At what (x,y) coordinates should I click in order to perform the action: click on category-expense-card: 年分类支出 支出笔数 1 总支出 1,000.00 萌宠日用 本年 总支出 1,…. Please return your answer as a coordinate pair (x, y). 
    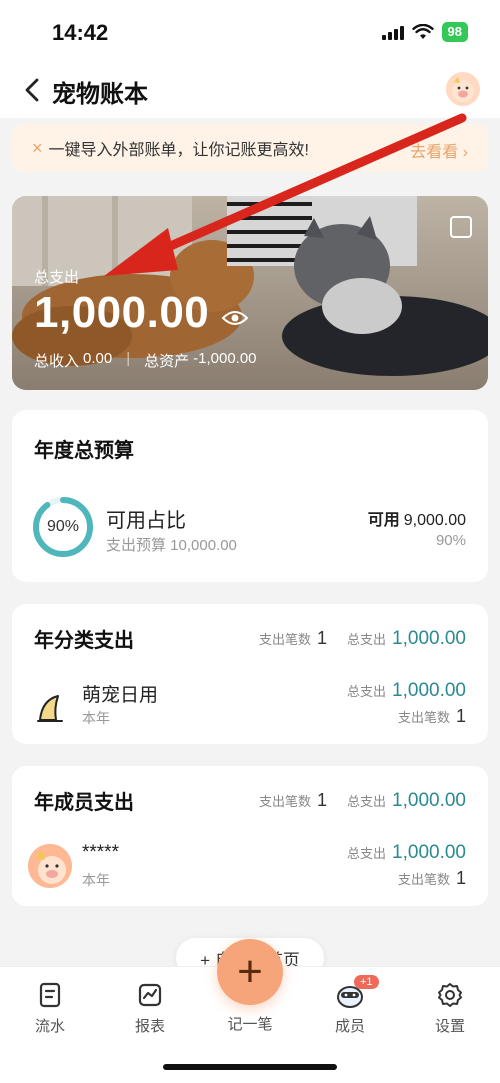
    Looking at the image, I should click on (250, 674).